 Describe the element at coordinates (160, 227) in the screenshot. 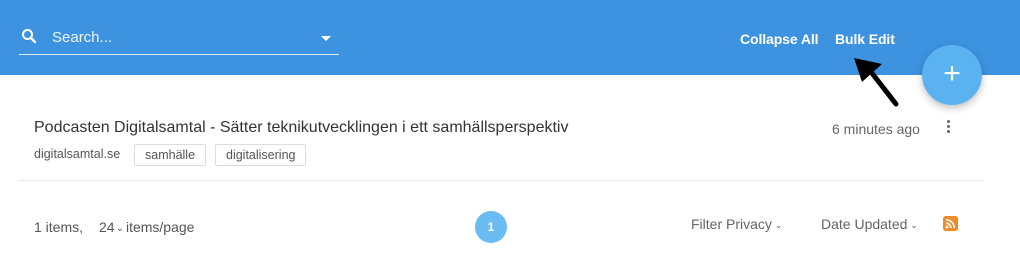

I see `per-page-suffix: items/page` at that location.